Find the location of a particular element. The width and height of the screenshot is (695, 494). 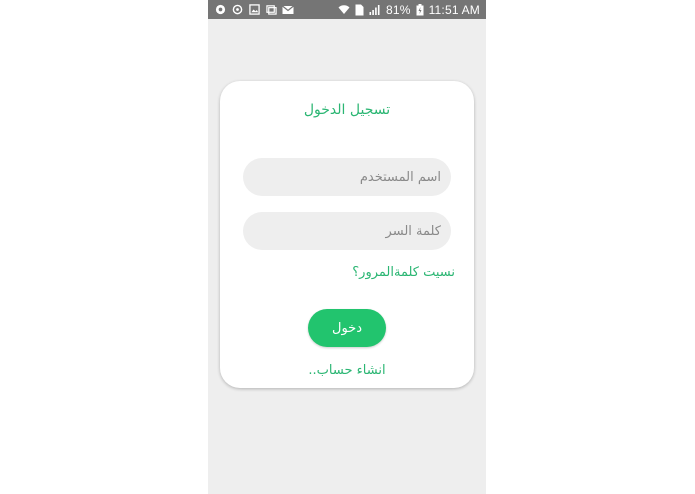

system-status: 81% 11:51 AM is located at coordinates (409, 10).